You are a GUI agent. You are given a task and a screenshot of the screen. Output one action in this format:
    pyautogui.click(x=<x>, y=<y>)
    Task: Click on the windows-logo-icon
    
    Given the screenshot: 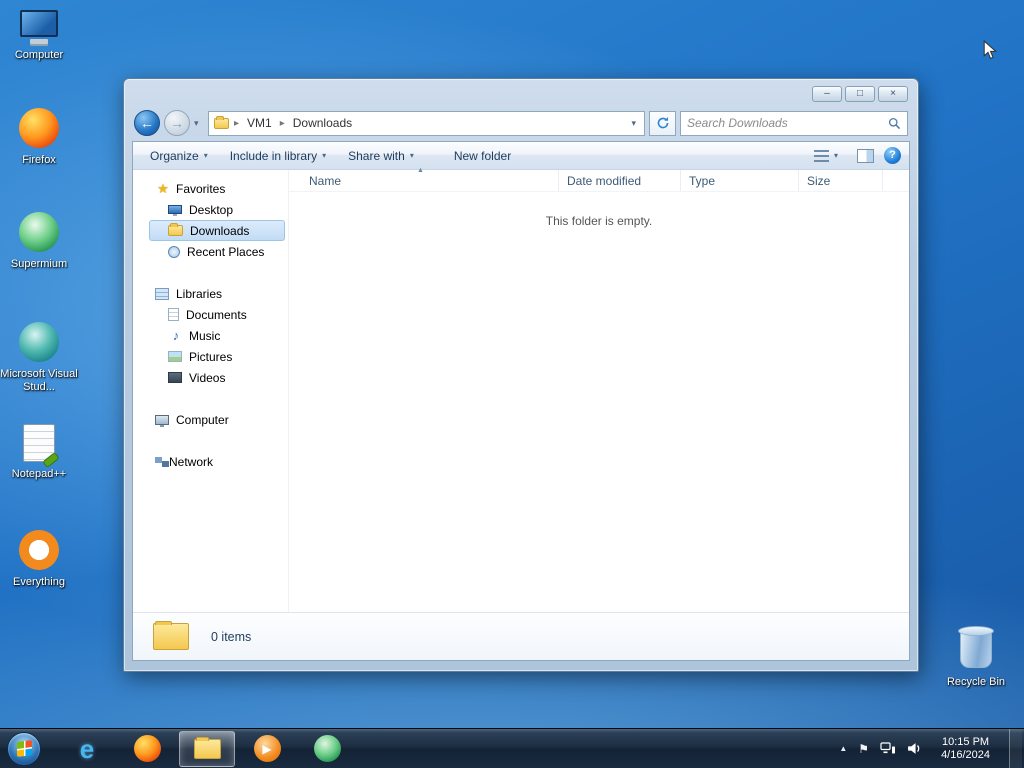 What is the action you would take?
    pyautogui.click(x=24, y=748)
    